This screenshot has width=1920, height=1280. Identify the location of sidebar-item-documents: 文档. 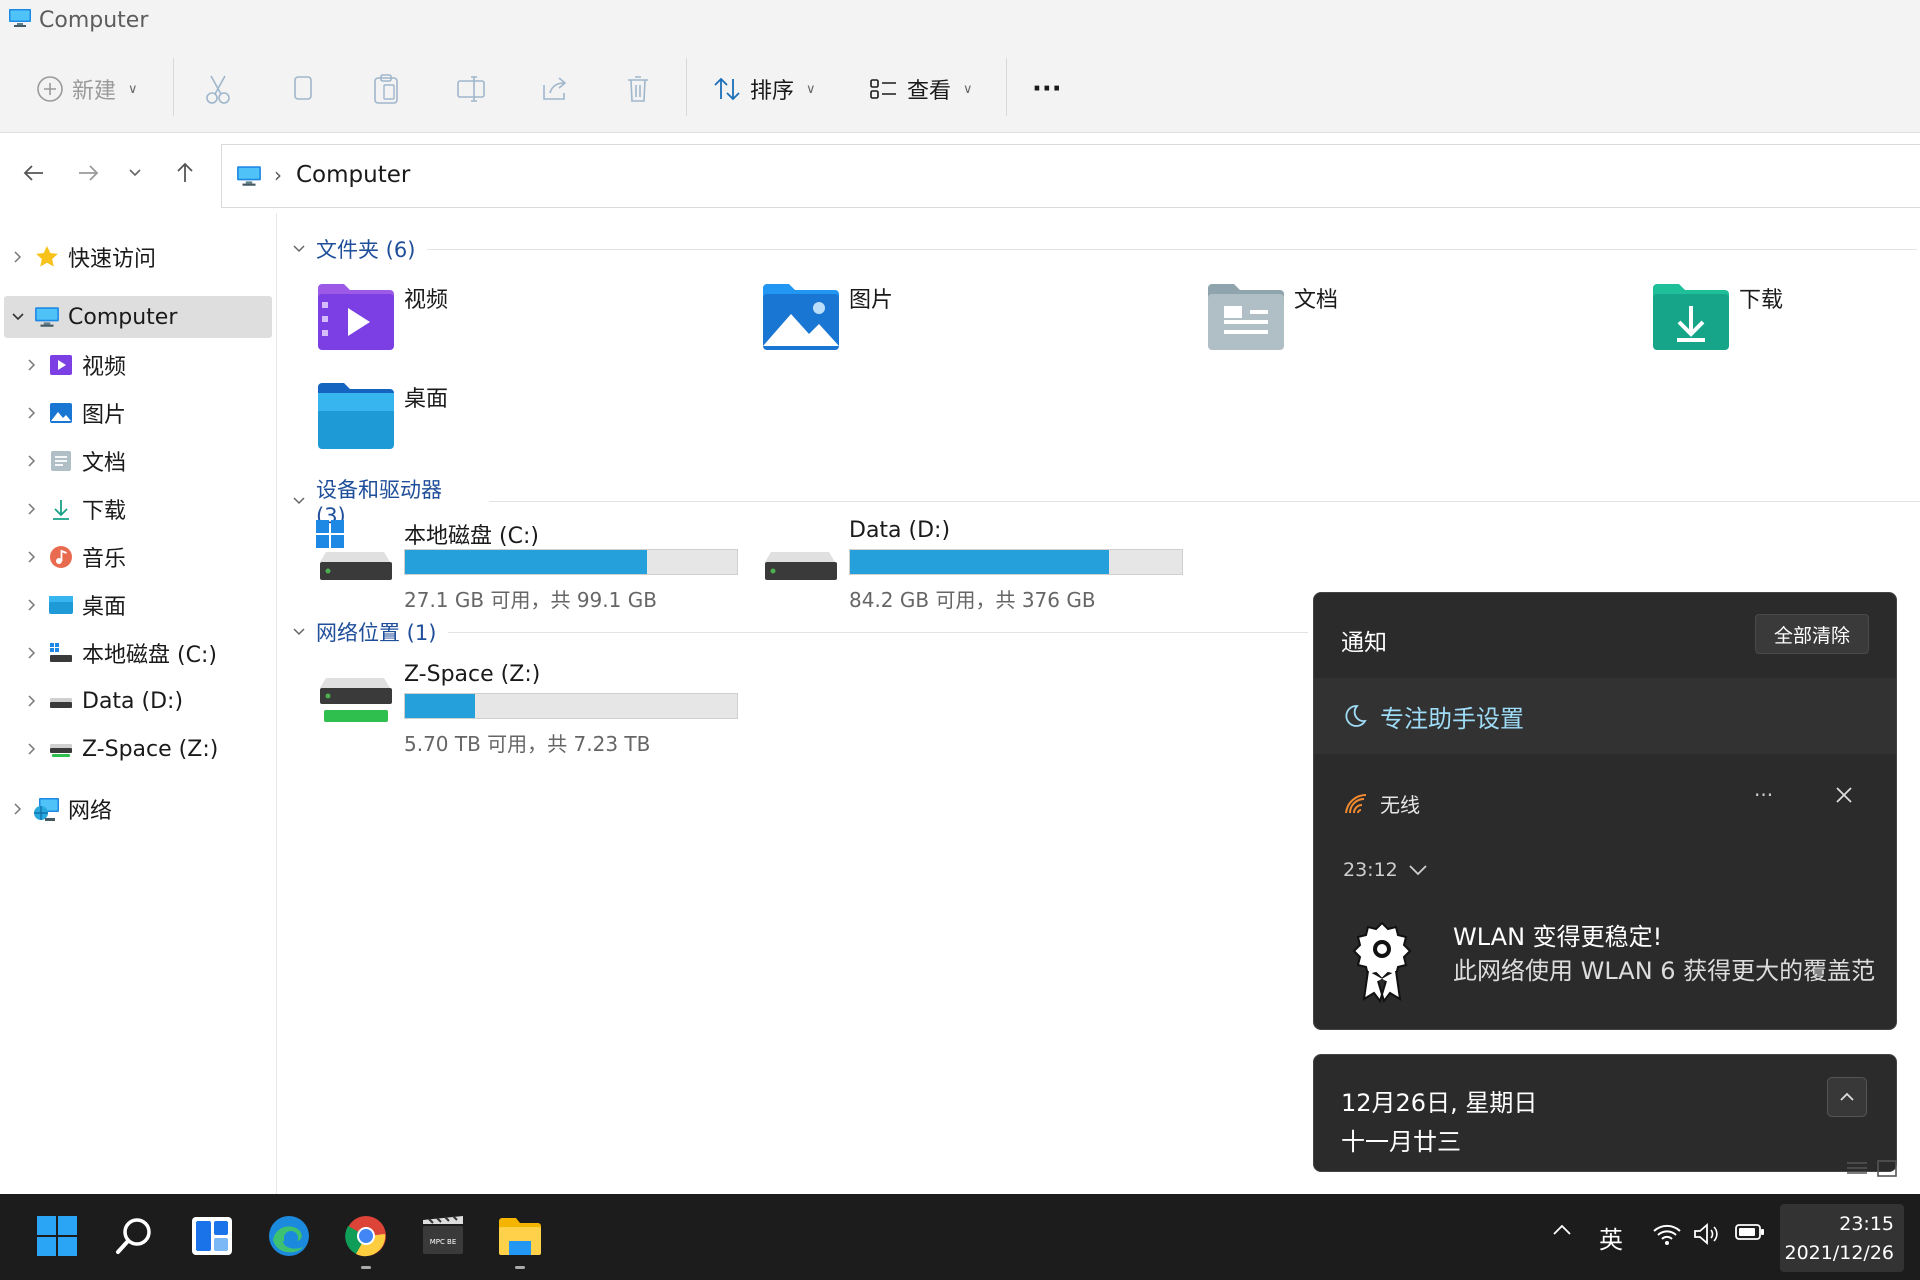
(138, 461).